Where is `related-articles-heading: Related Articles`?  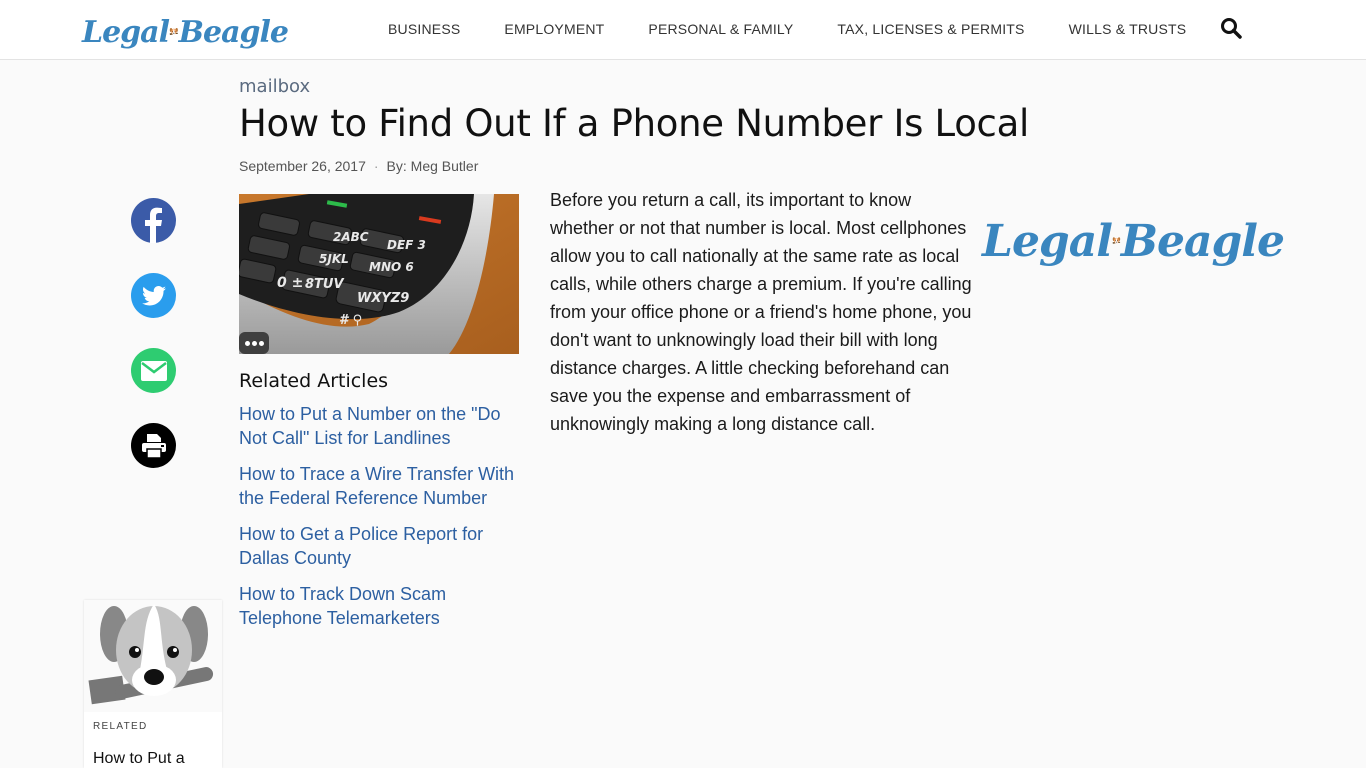 related-articles-heading: Related Articles is located at coordinates (314, 381).